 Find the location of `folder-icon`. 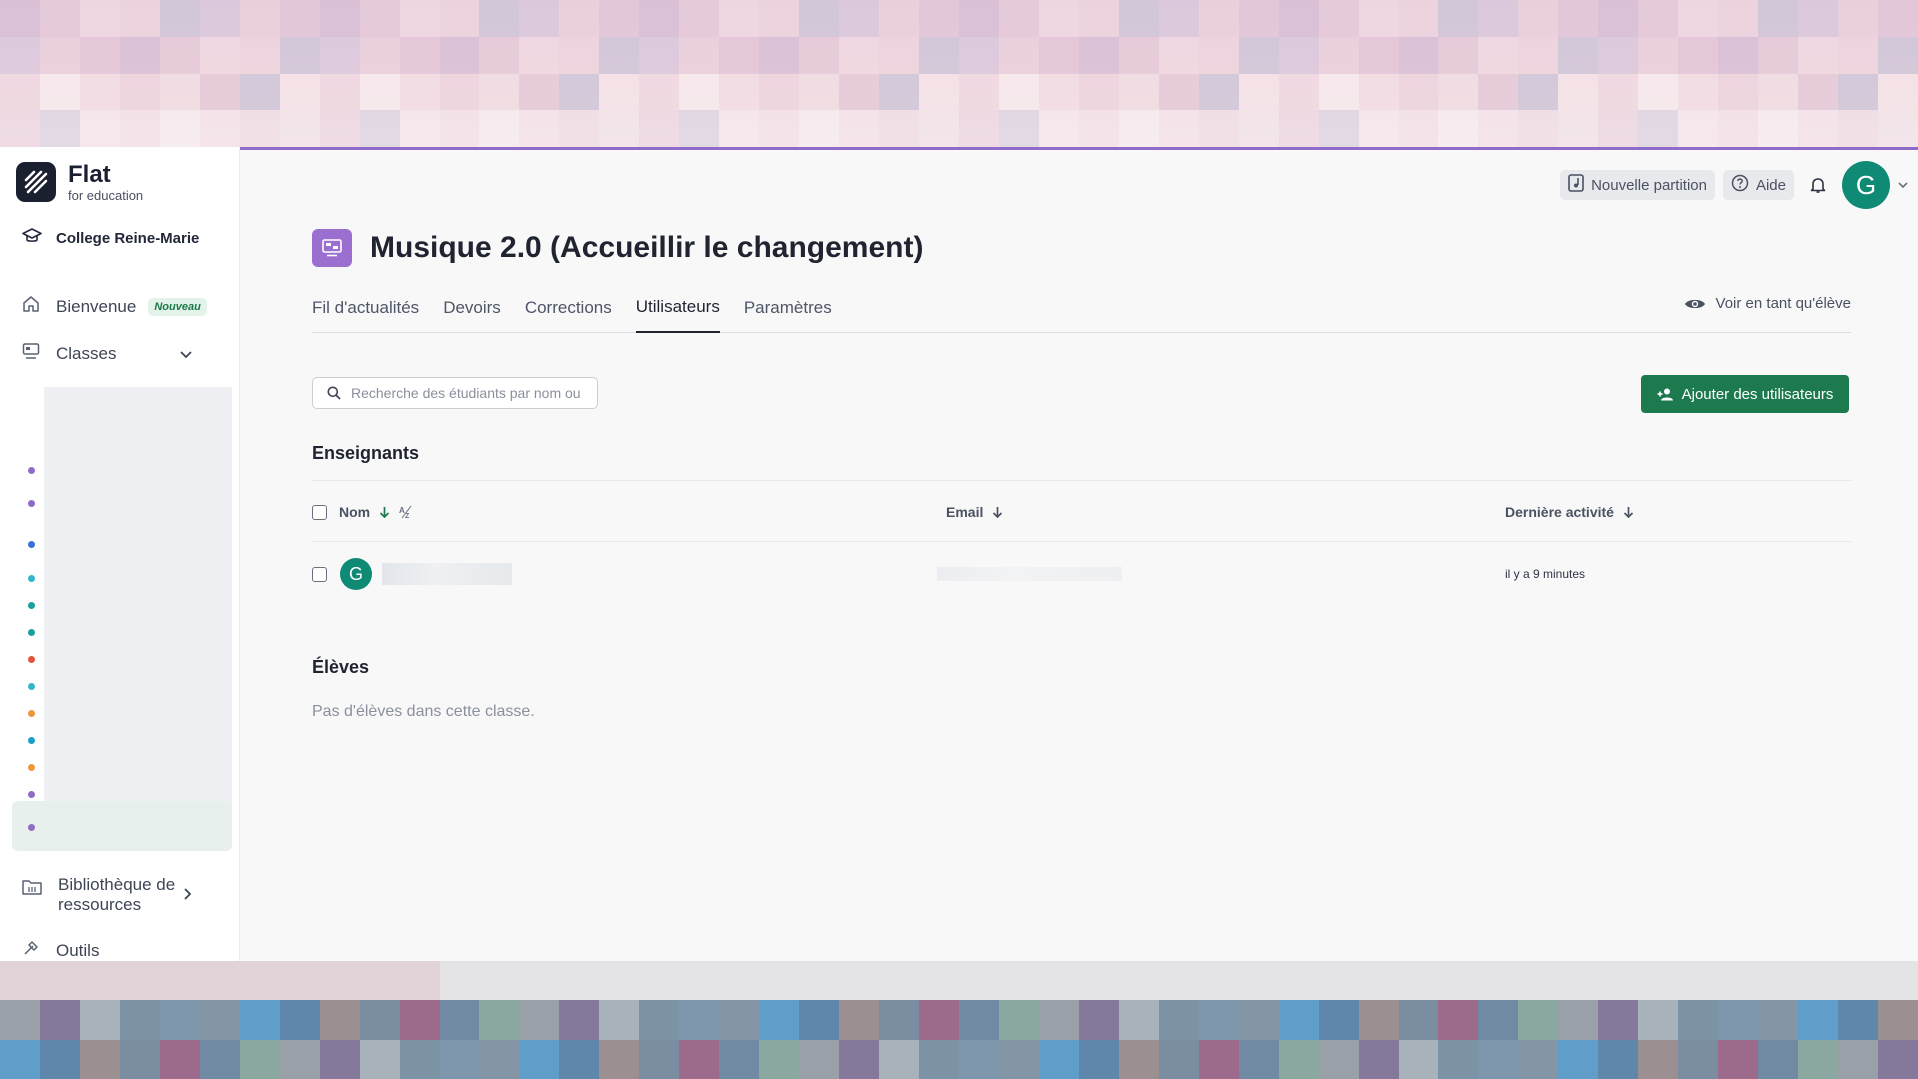

folder-icon is located at coordinates (32, 889).